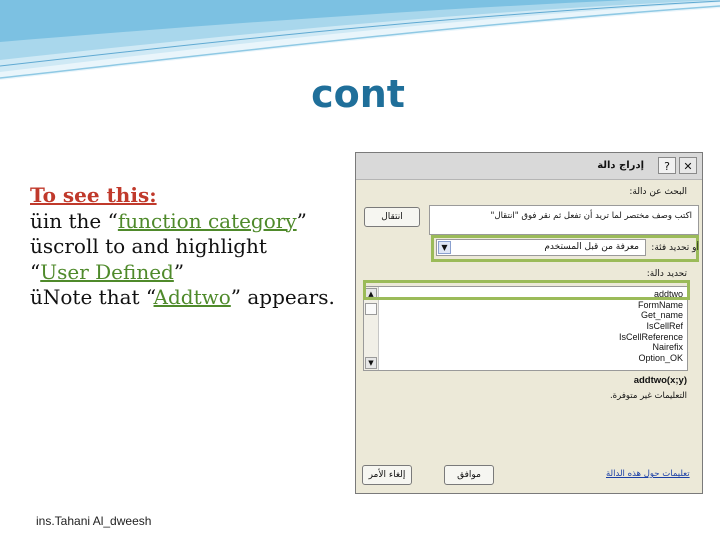  Describe the element at coordinates (358, 94) in the screenshot. I see `slide-title: cont` at that location.